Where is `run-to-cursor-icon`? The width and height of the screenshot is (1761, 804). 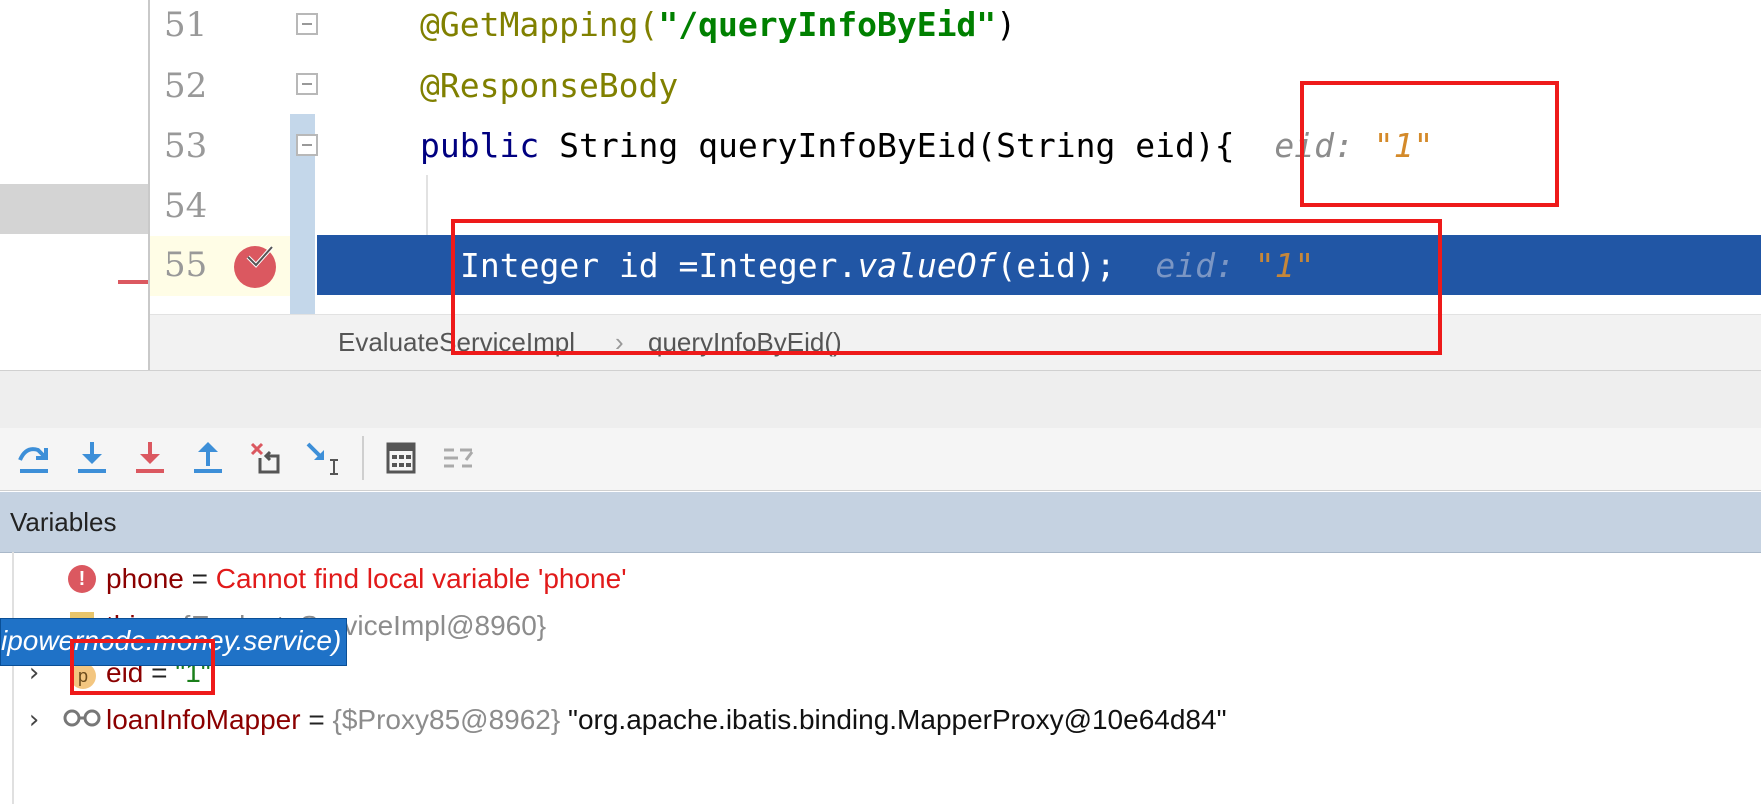
run-to-cursor-icon is located at coordinates (324, 458).